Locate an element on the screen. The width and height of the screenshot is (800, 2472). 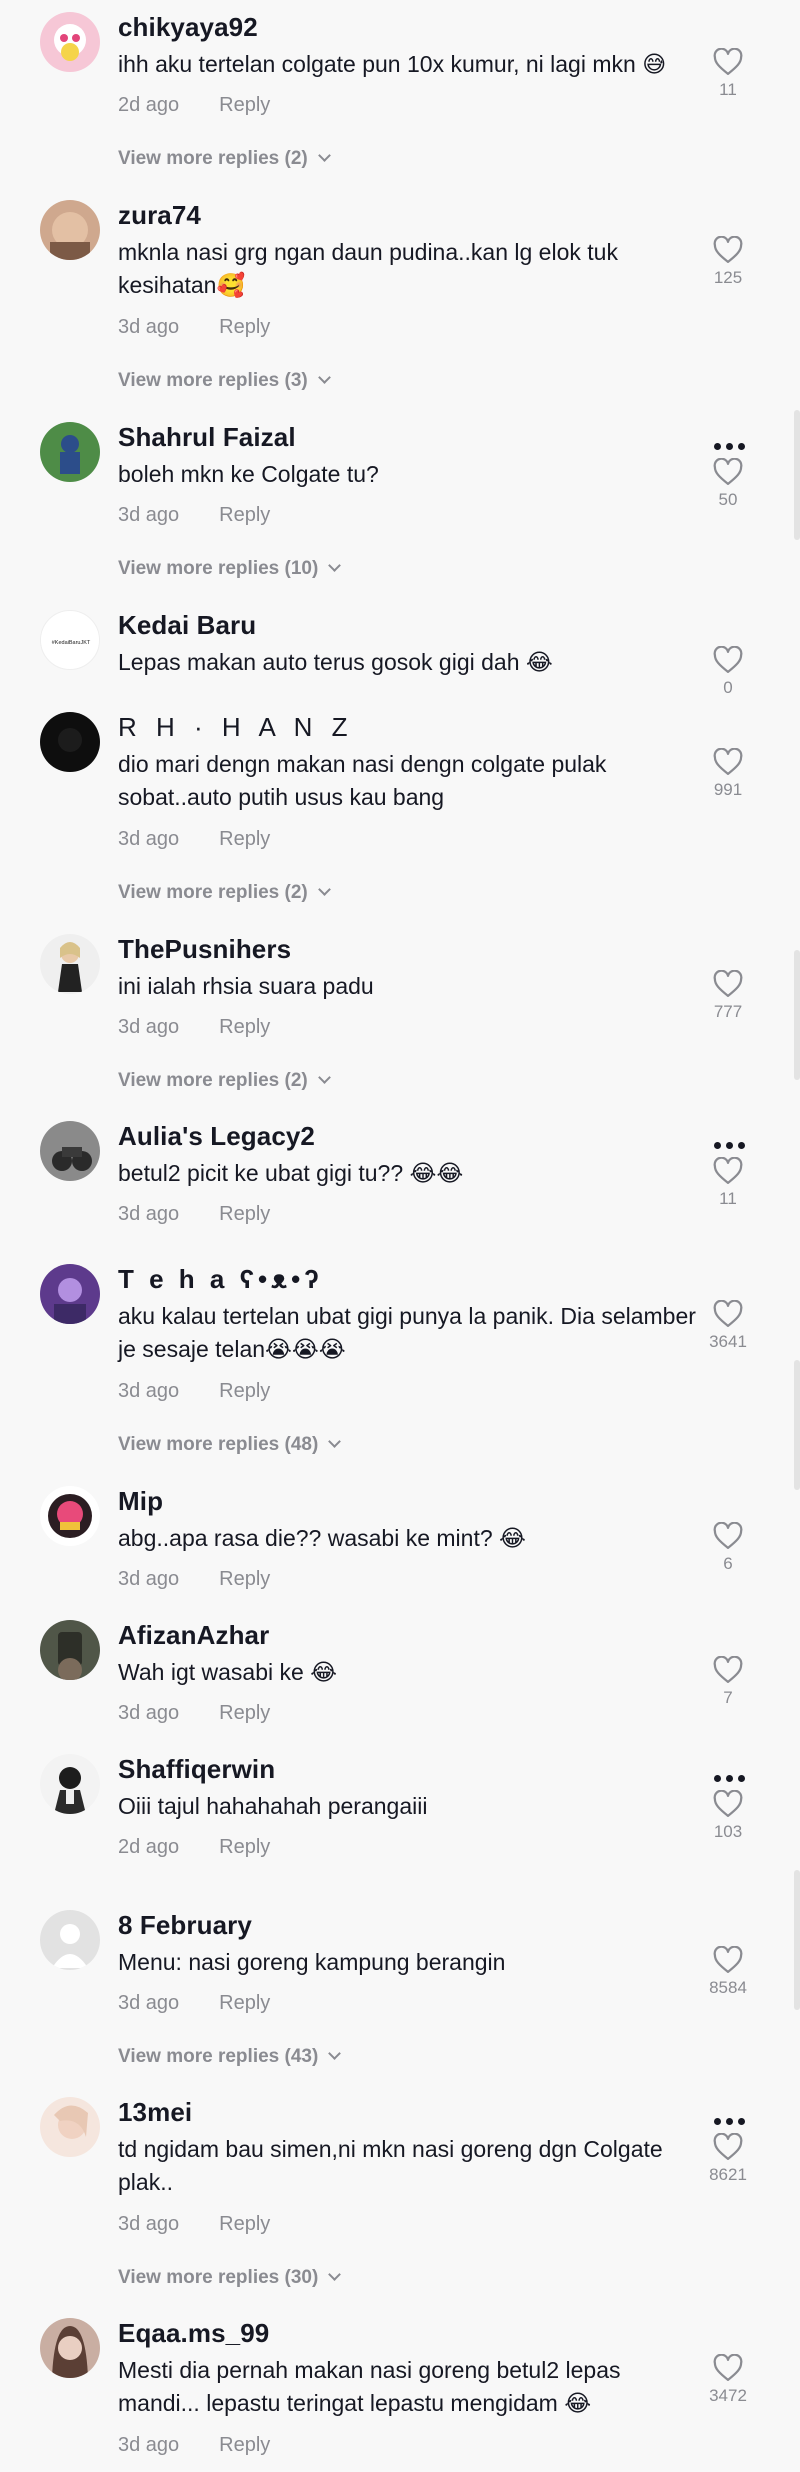
comment-username: ThePusnihers is located at coordinates (204, 949).